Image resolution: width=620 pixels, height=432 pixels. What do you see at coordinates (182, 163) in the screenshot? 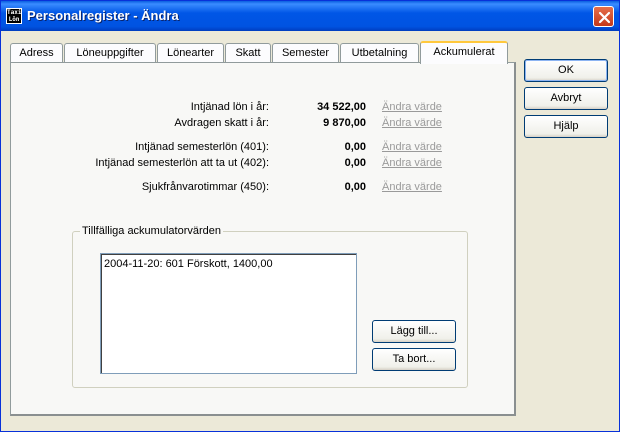
I see `vacation-pay-withdraw-label: Intjänad semesterlön att ta ut (402):` at bounding box center [182, 163].